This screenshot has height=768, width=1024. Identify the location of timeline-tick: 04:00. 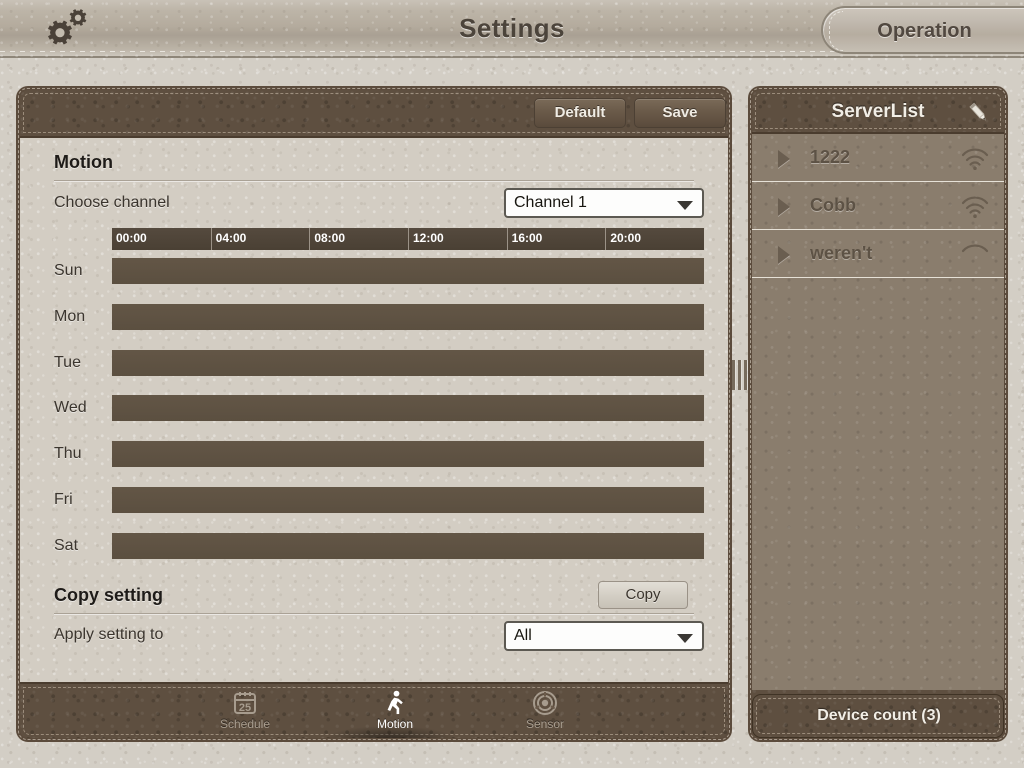
(260, 239).